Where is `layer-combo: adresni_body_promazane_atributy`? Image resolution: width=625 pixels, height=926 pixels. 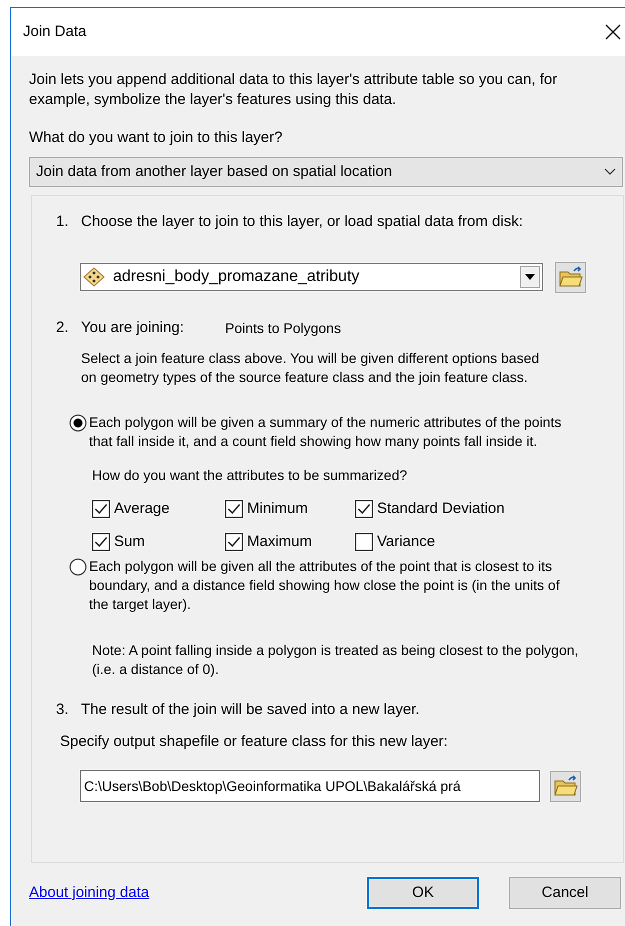
layer-combo: adresni_body_promazane_atributy is located at coordinates (311, 277).